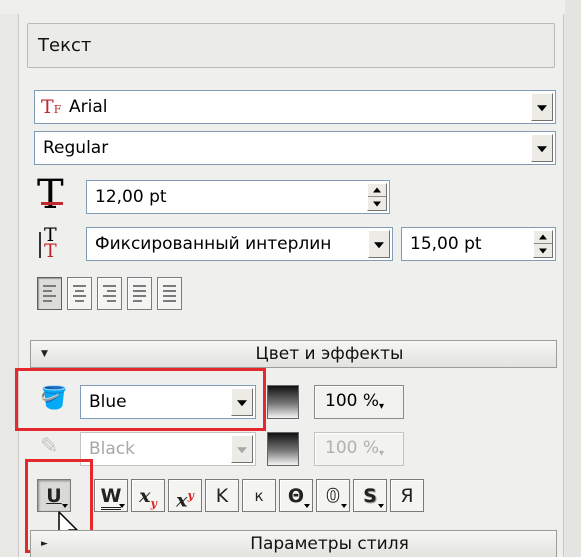  I want to click on font-style-value: Regular, so click(76, 148).